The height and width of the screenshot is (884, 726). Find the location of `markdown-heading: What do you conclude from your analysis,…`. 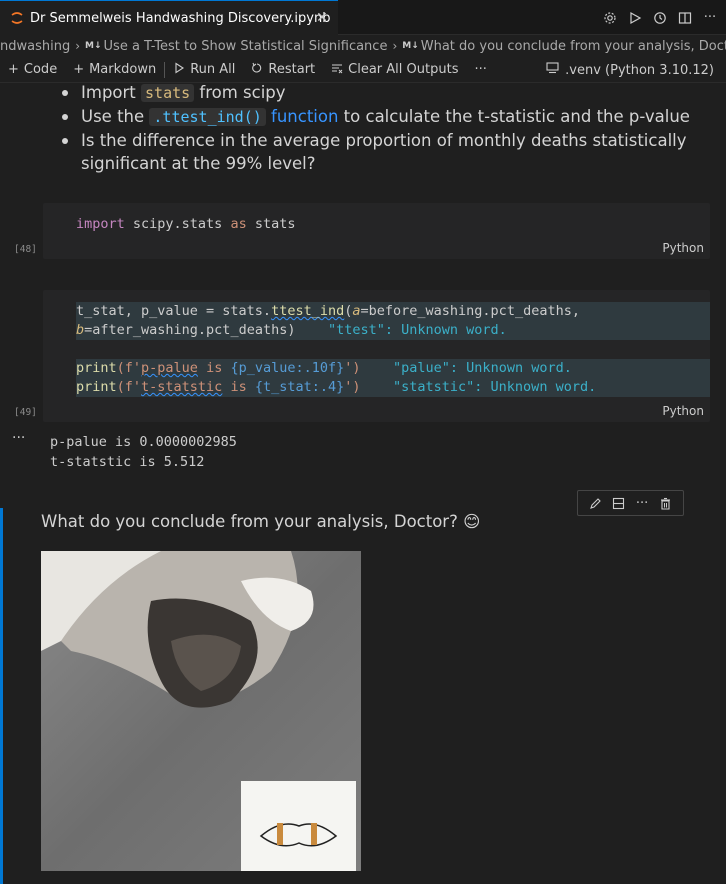

markdown-heading: What do you conclude from your analysis,… is located at coordinates (261, 521).